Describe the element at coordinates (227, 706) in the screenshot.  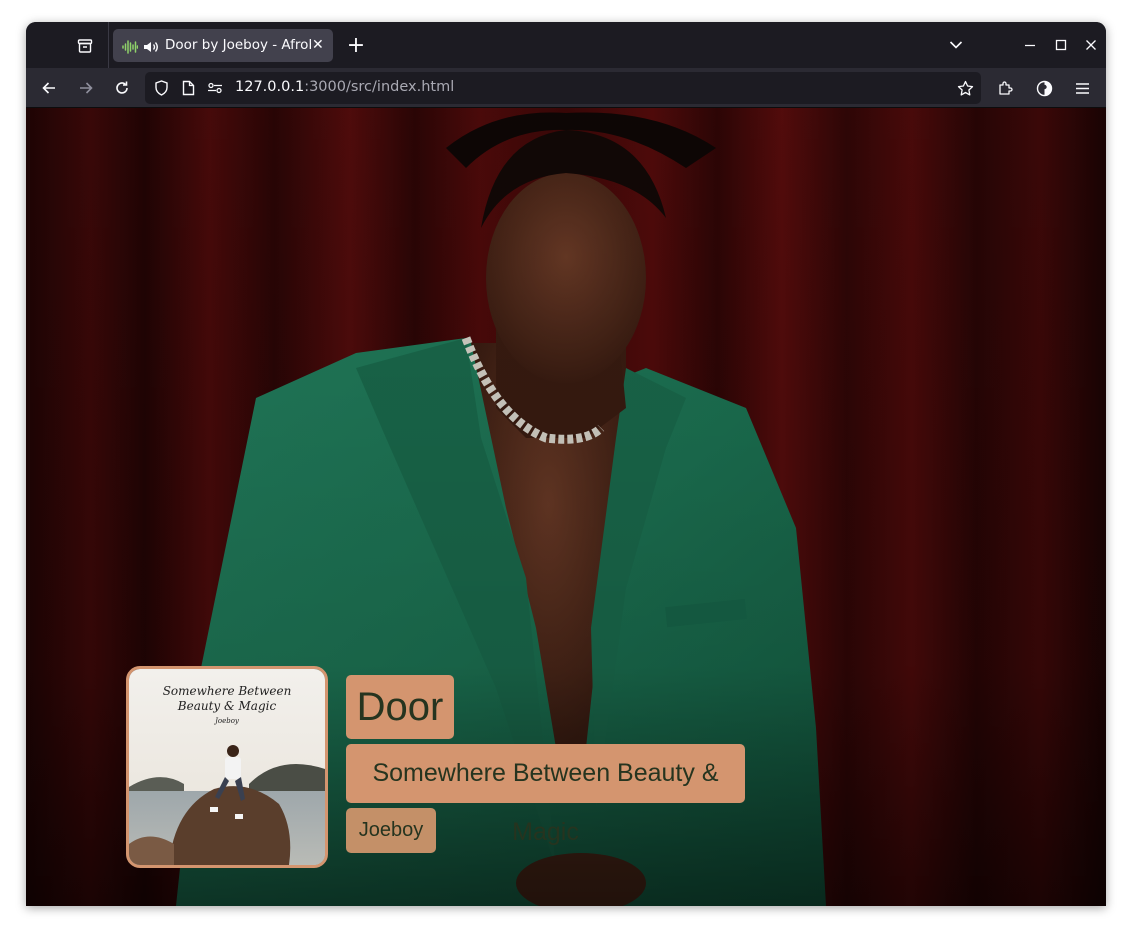
I see `album-cover-title-line2: Beauty & Magic` at that location.